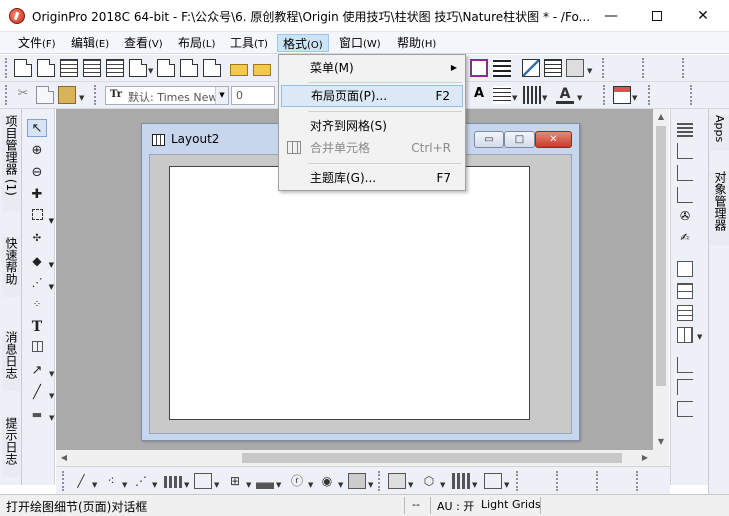  Describe the element at coordinates (51, 374) in the screenshot. I see `arrow-dropdown-icon: ▼` at that location.